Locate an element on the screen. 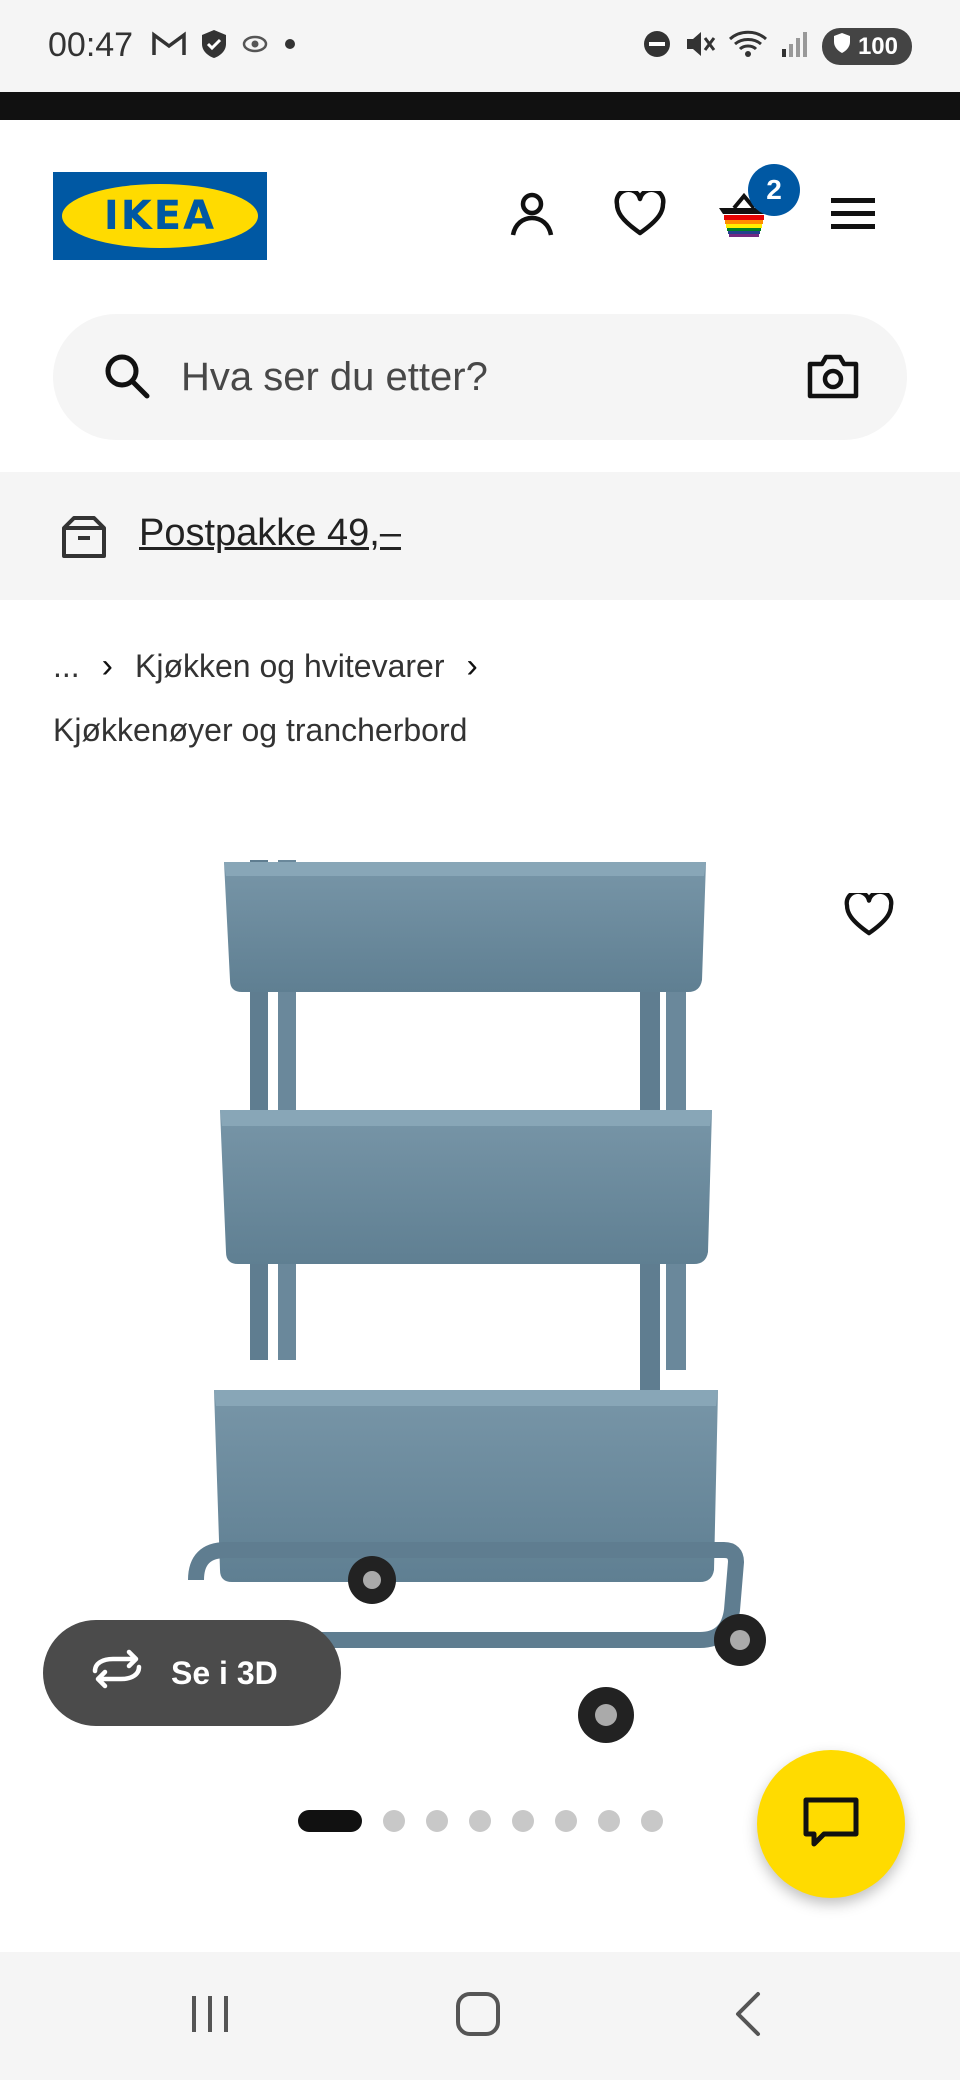 This screenshot has width=960, height=2080. mute-icon is located at coordinates (700, 46).